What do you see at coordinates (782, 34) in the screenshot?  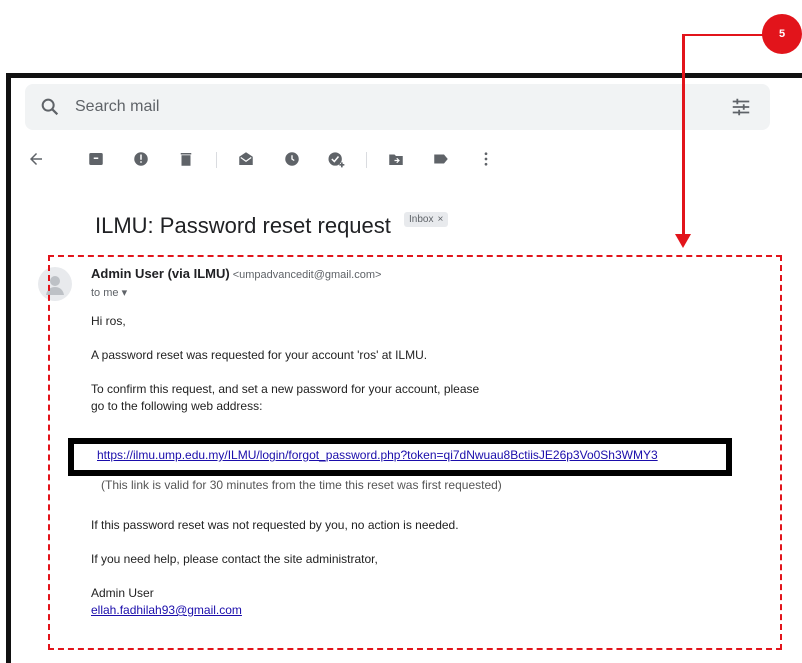 I see `step-number-badge: 5` at bounding box center [782, 34].